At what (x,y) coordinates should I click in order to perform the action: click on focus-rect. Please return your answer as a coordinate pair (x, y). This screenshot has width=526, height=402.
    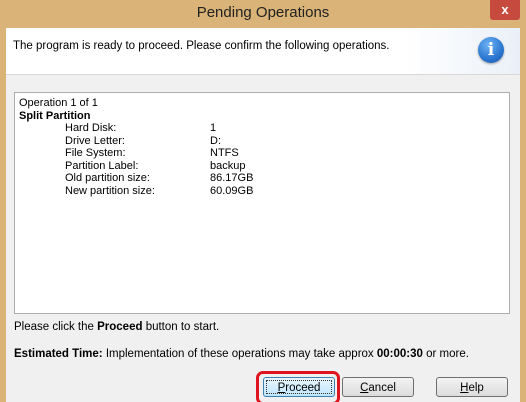
    Looking at the image, I should click on (299, 387).